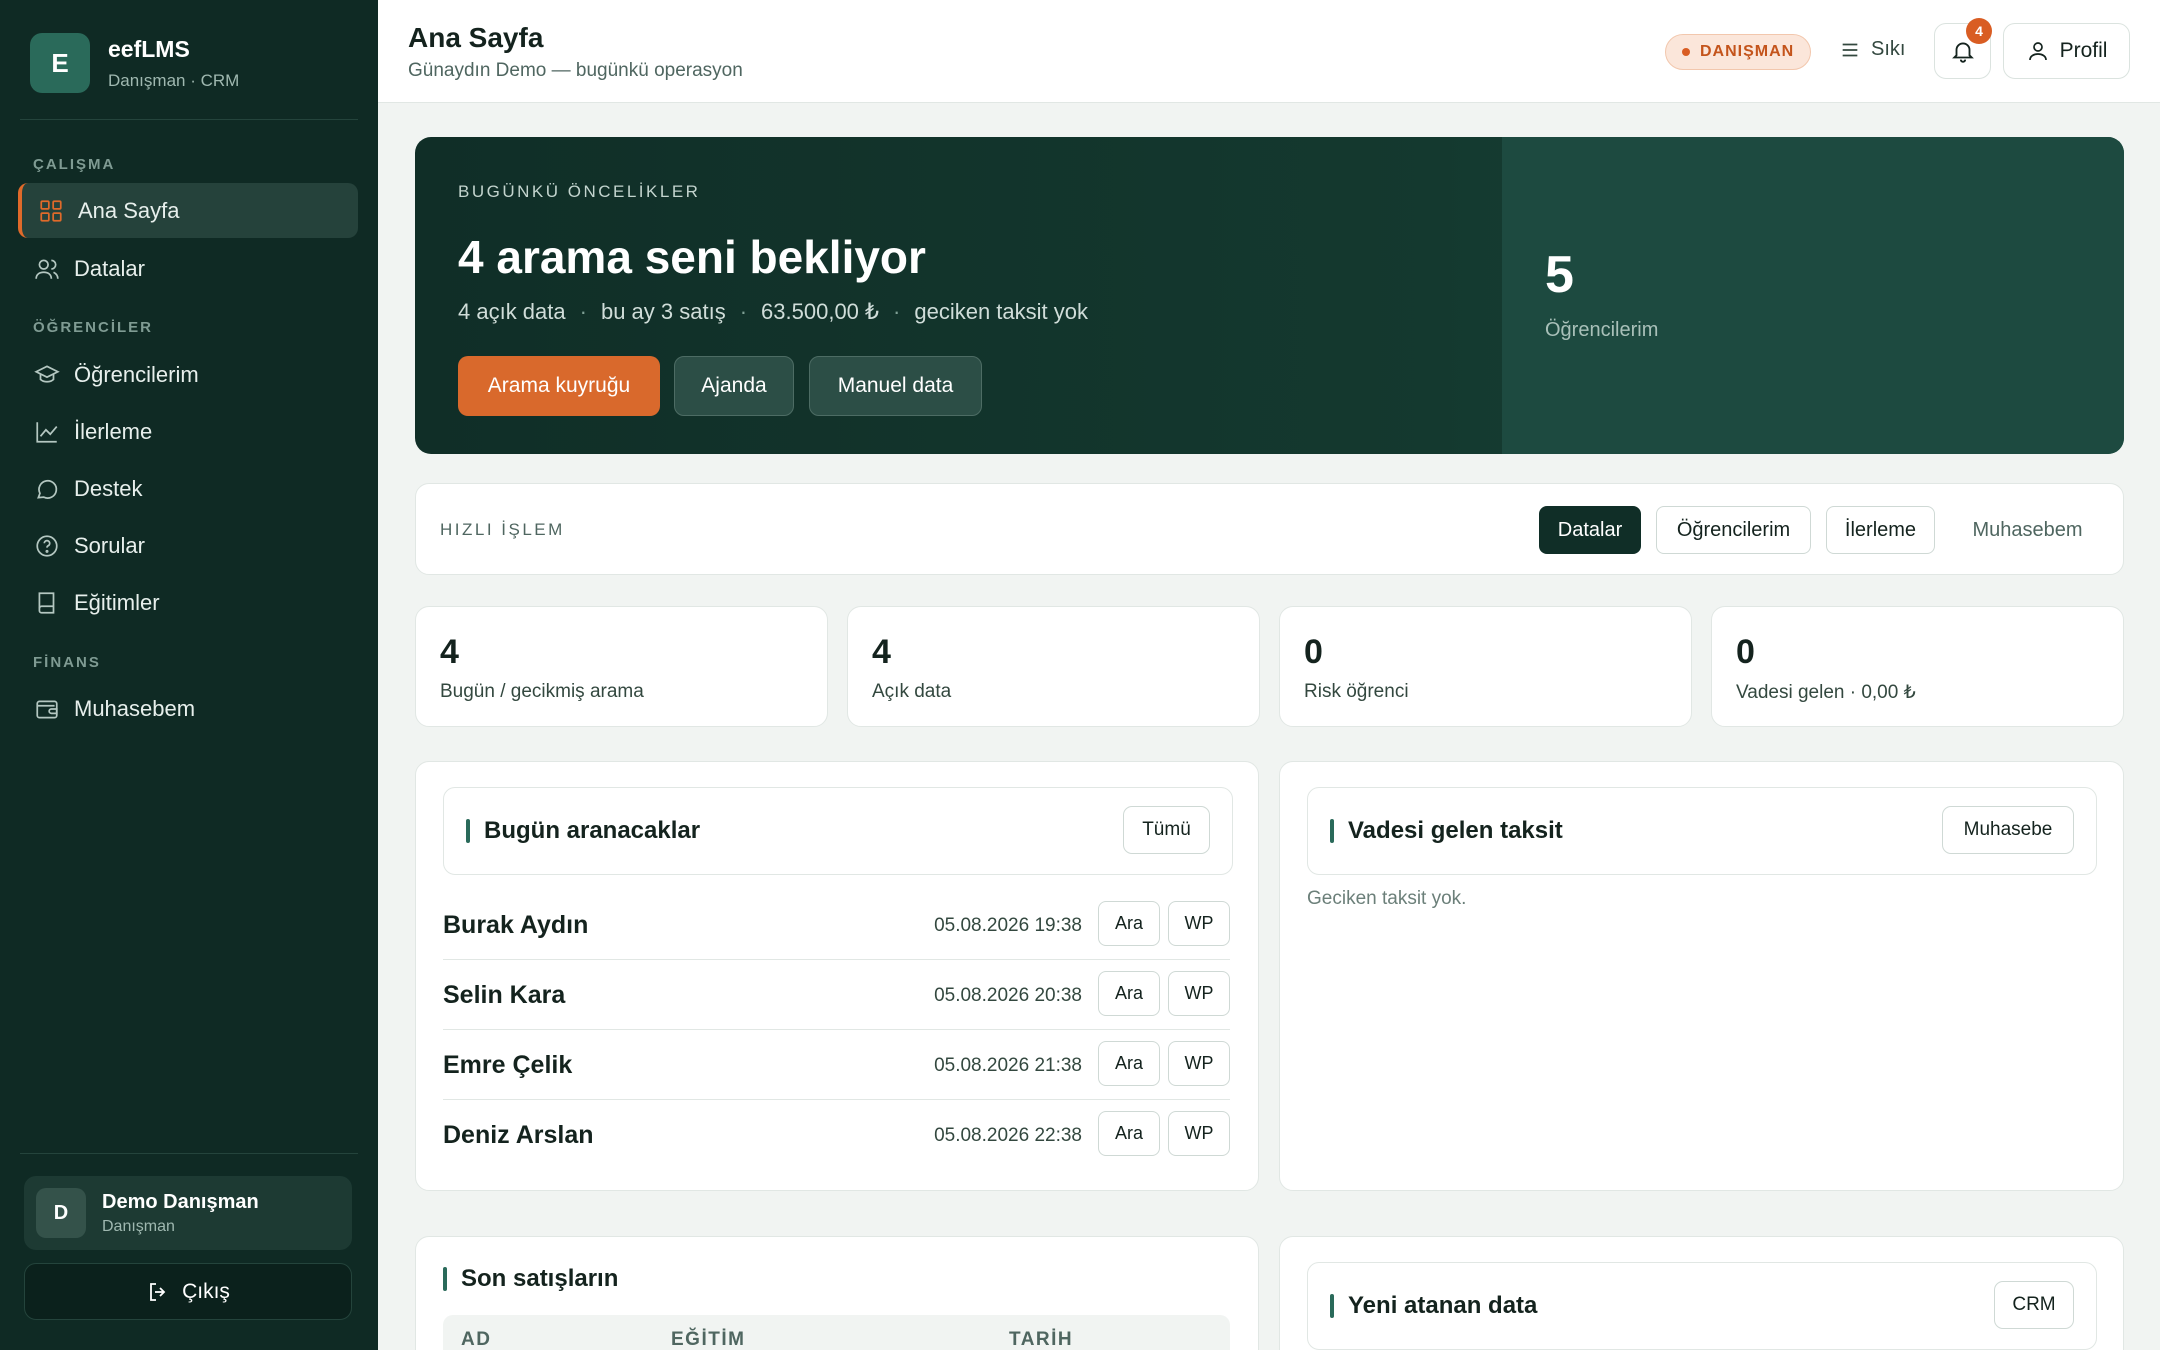  Describe the element at coordinates (109, 268) in the screenshot. I see `sidebar-item-label: Datalar` at that location.